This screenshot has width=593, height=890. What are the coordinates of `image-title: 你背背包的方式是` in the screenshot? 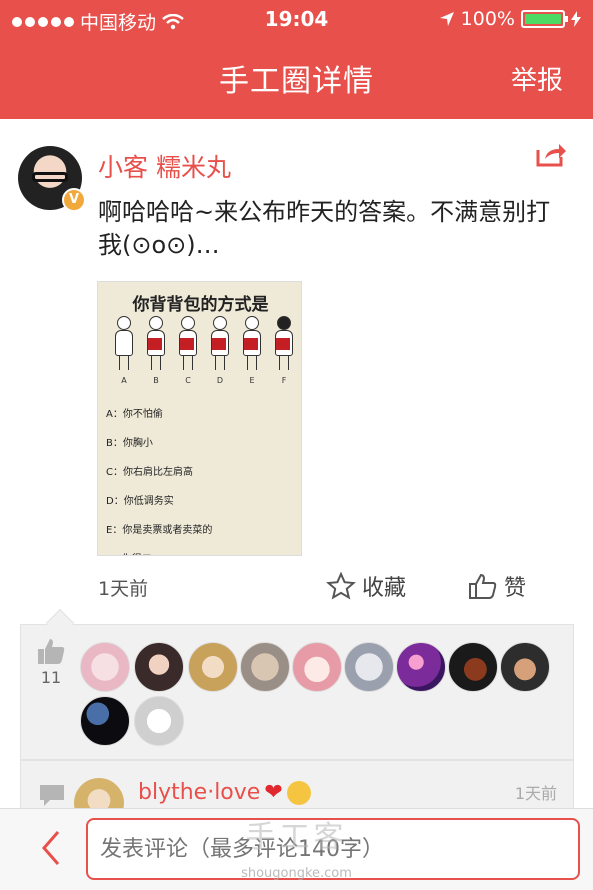 It's located at (200, 305).